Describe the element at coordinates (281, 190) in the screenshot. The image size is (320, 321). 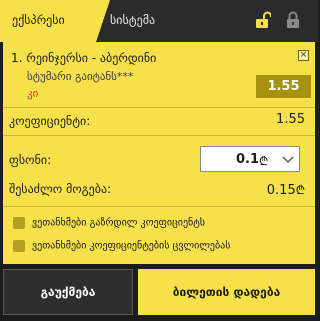
I see `possible-win-amount: 0.15` at that location.